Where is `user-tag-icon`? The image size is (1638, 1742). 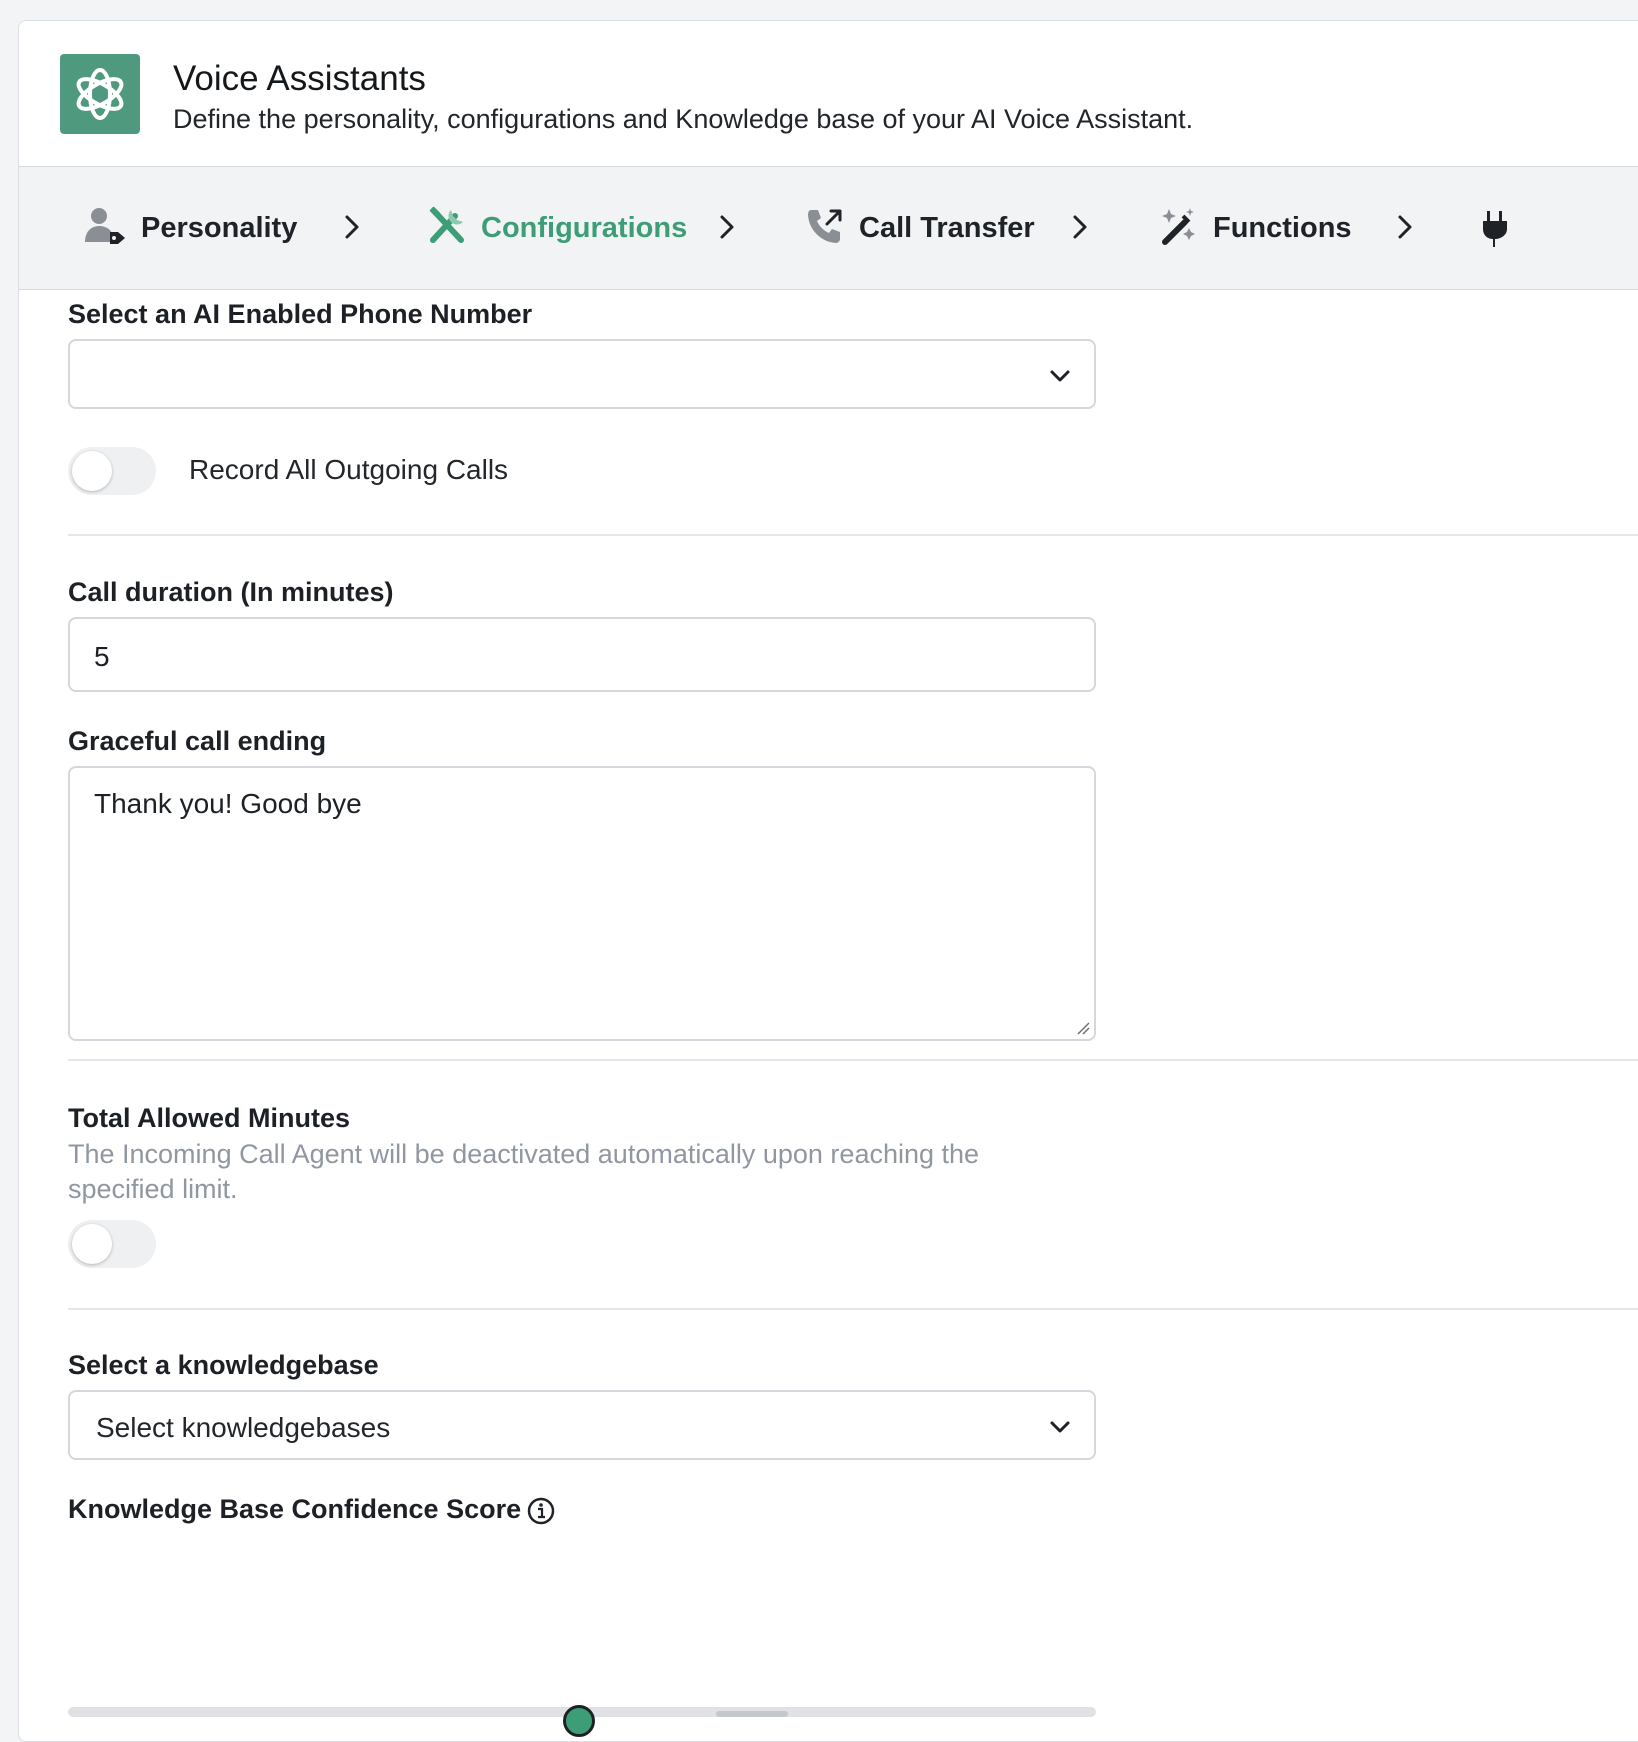 user-tag-icon is located at coordinates (105, 228).